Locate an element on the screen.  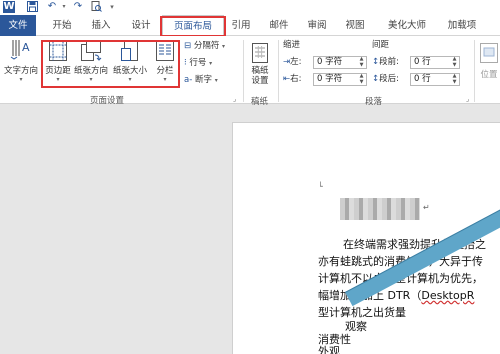
position-icon is located at coordinates (489, 53).